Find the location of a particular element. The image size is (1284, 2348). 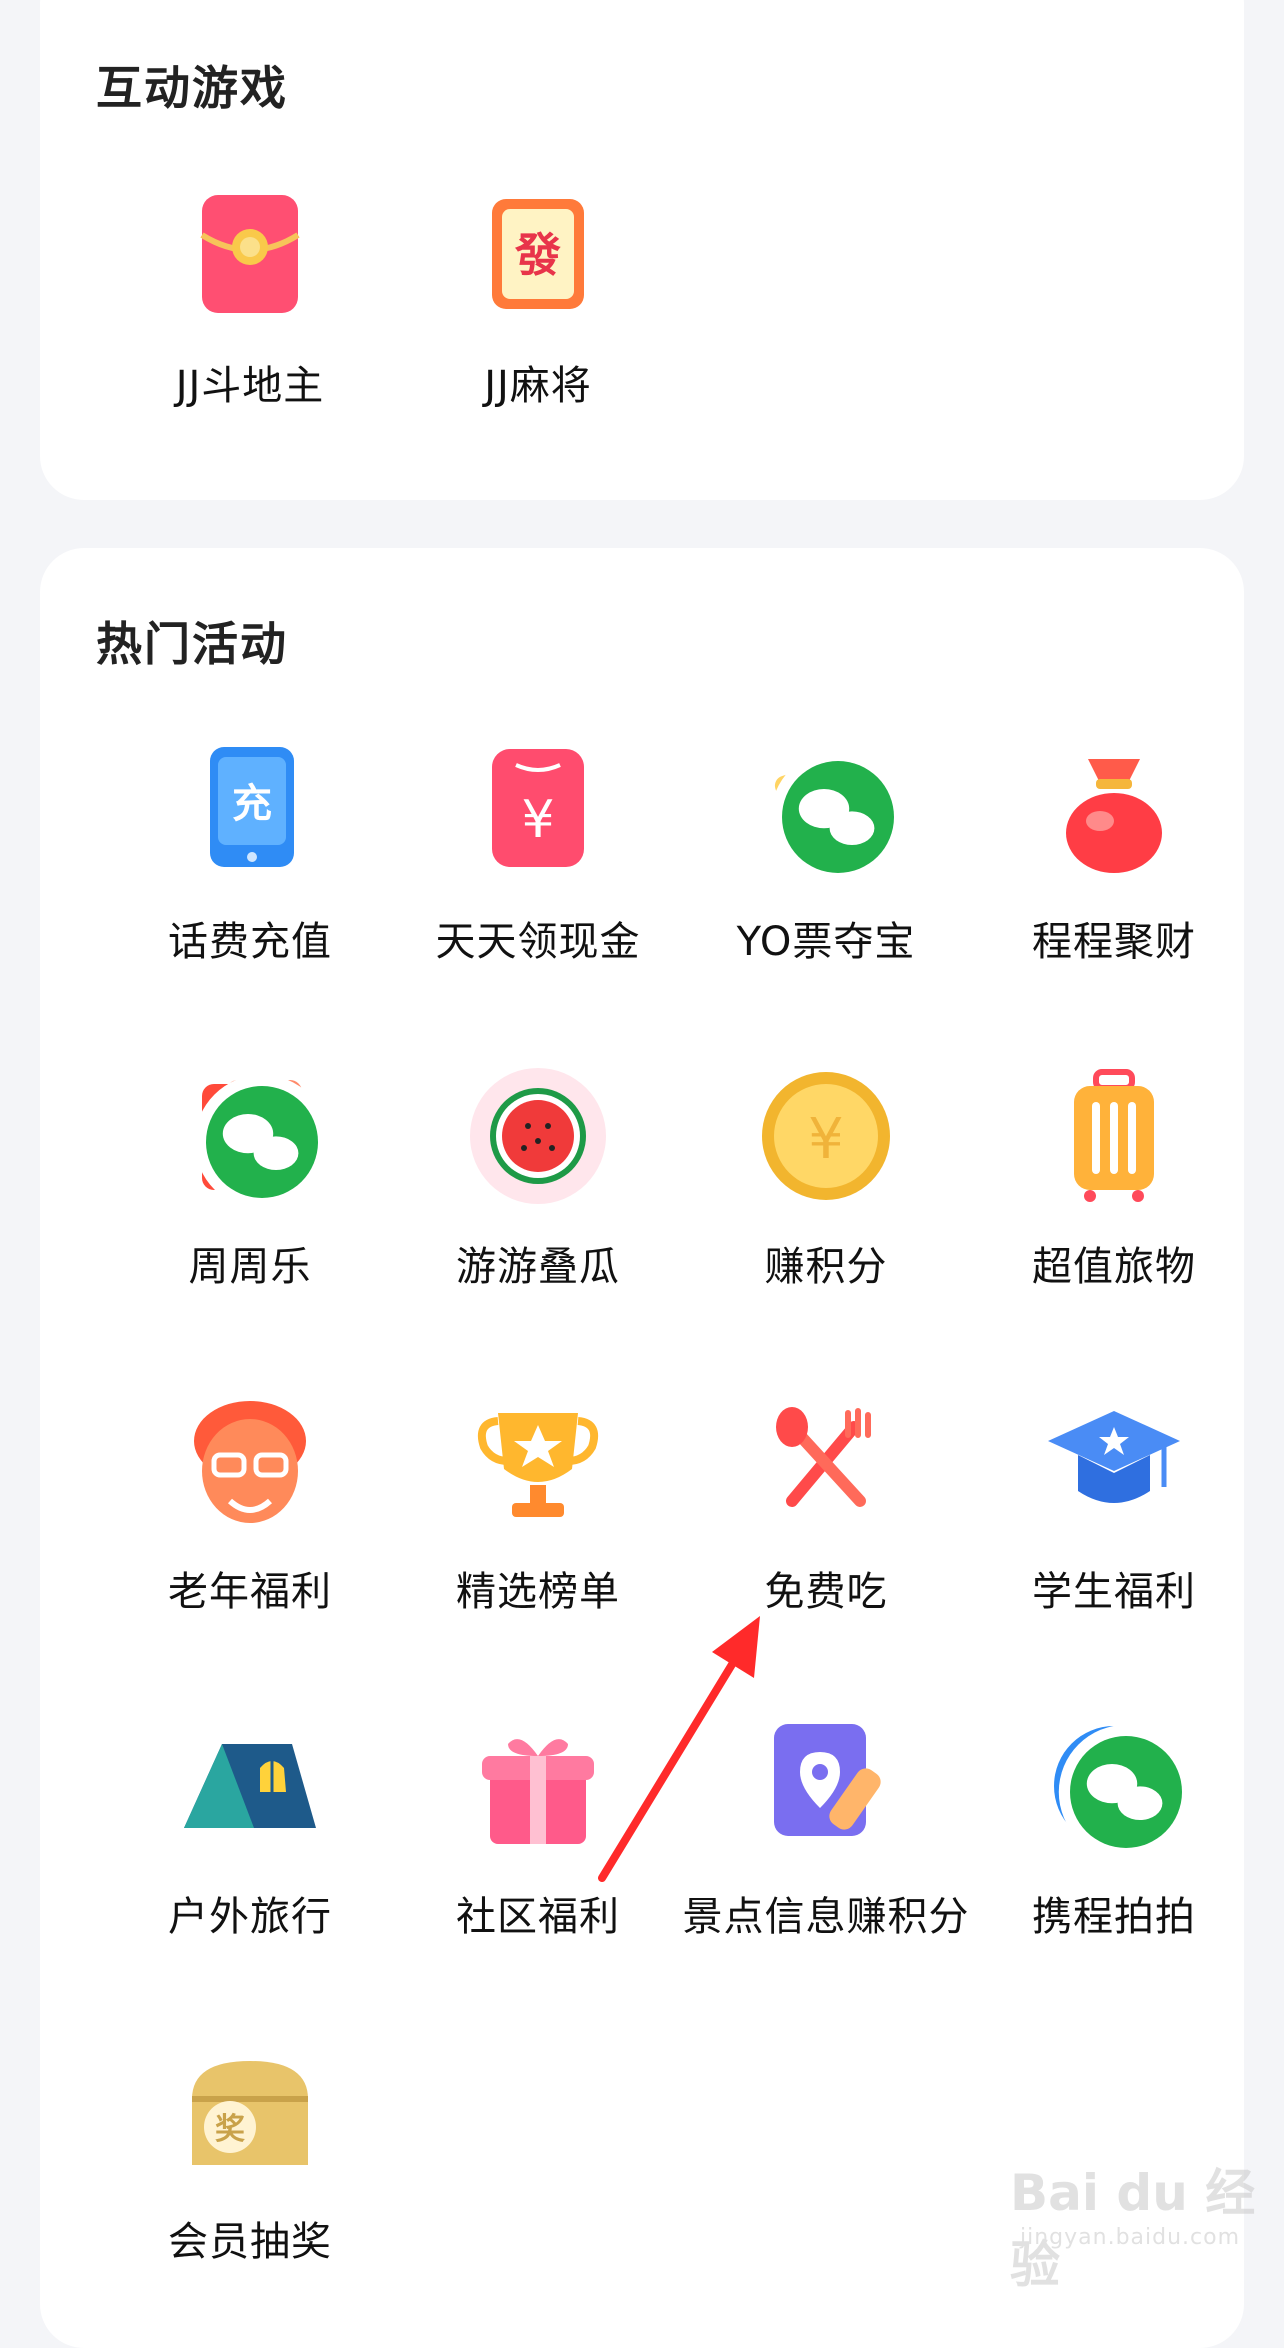

hot-item-student-welfare: 学生福利 is located at coordinates (1114, 1531).